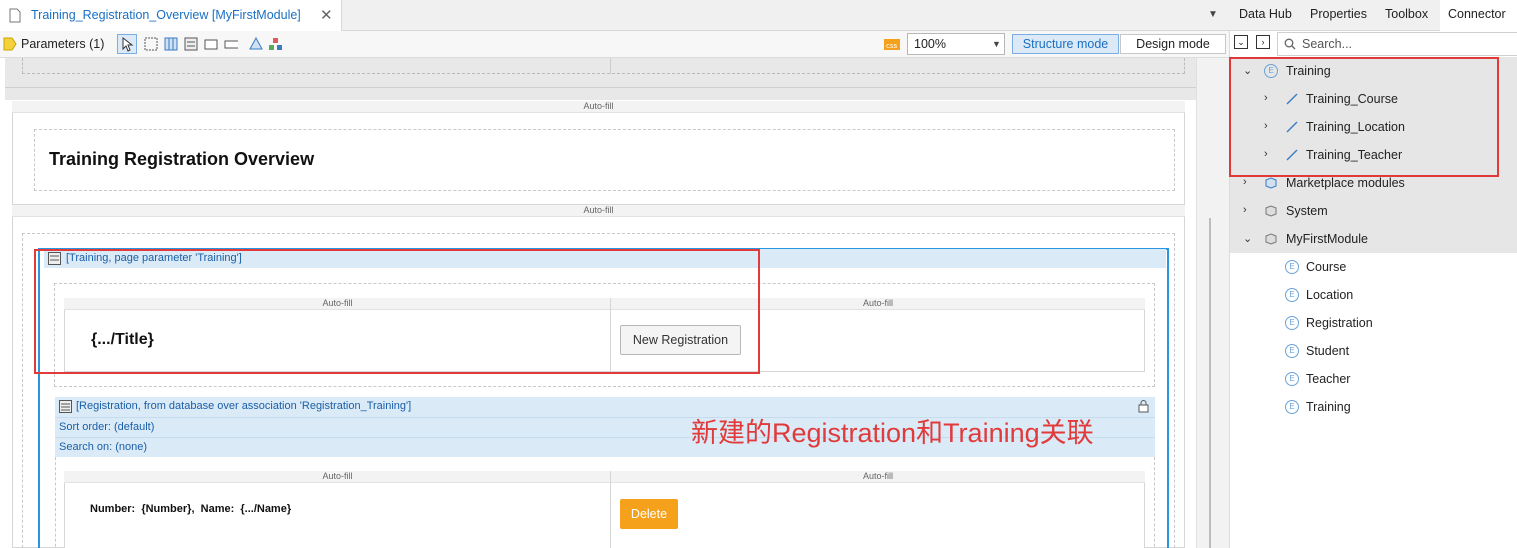 Image resolution: width=1517 pixels, height=548 pixels. I want to click on tree-item-entity-student: E Student, so click(1373, 351).